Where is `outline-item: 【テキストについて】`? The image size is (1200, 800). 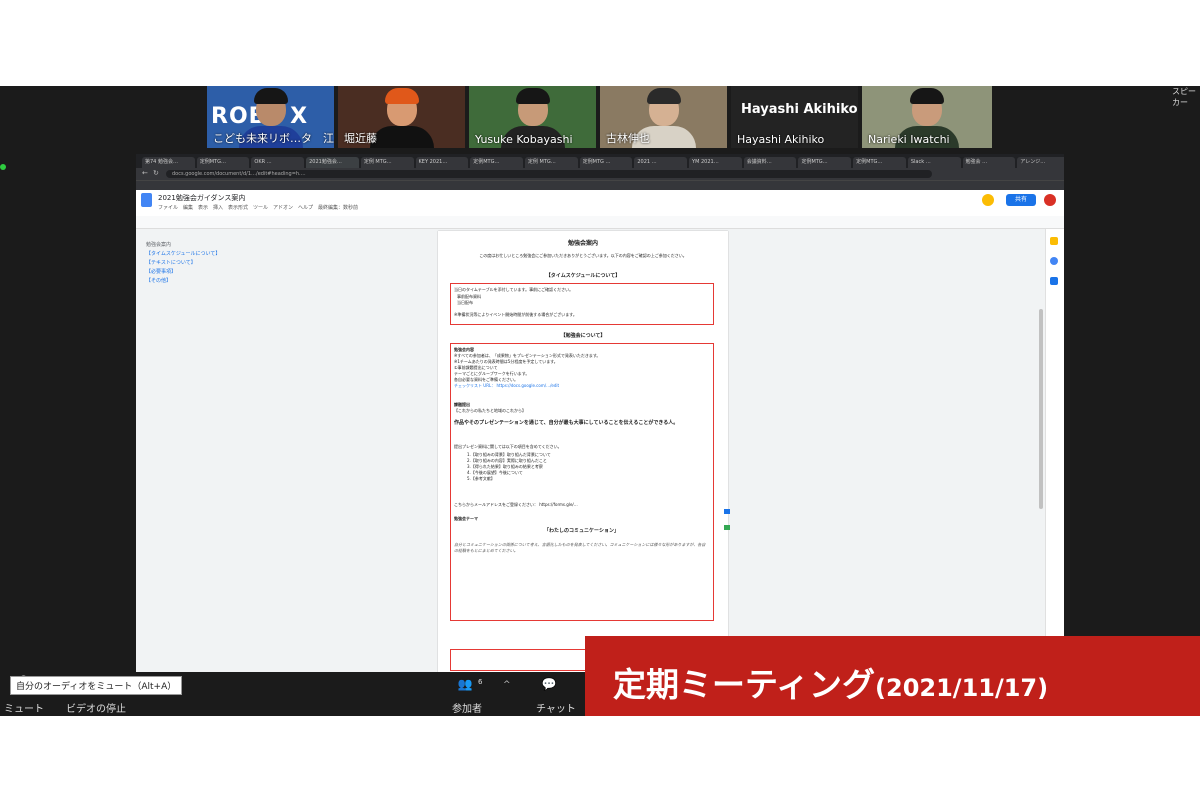 outline-item: 【テキストについて】 is located at coordinates (183, 263).